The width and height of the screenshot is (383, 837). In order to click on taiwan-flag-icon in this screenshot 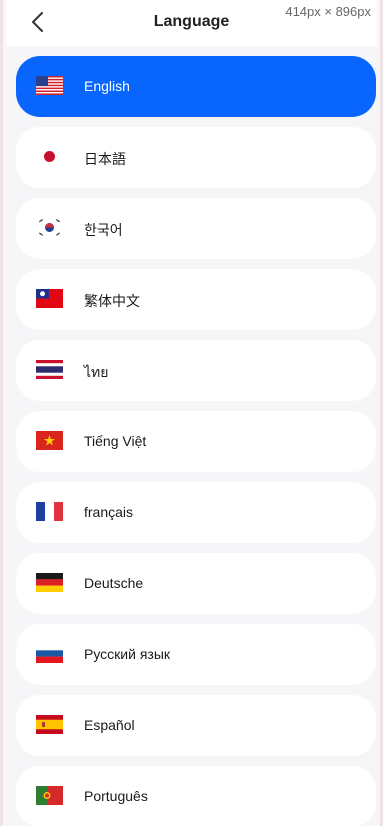, I will do `click(49, 298)`.